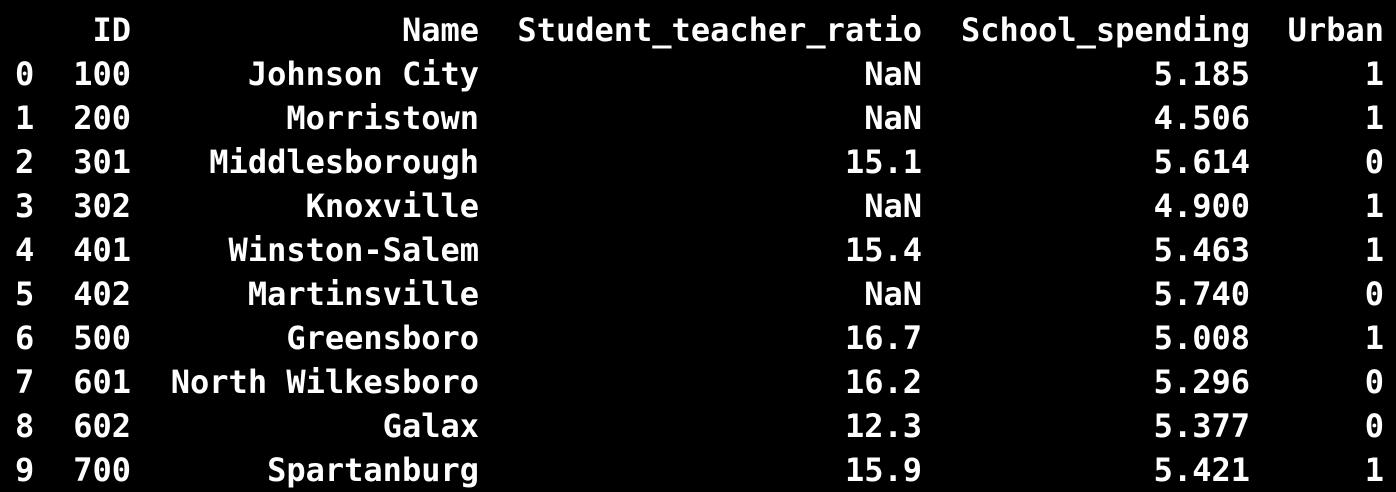  I want to click on cell-id: 301, so click(102, 162).